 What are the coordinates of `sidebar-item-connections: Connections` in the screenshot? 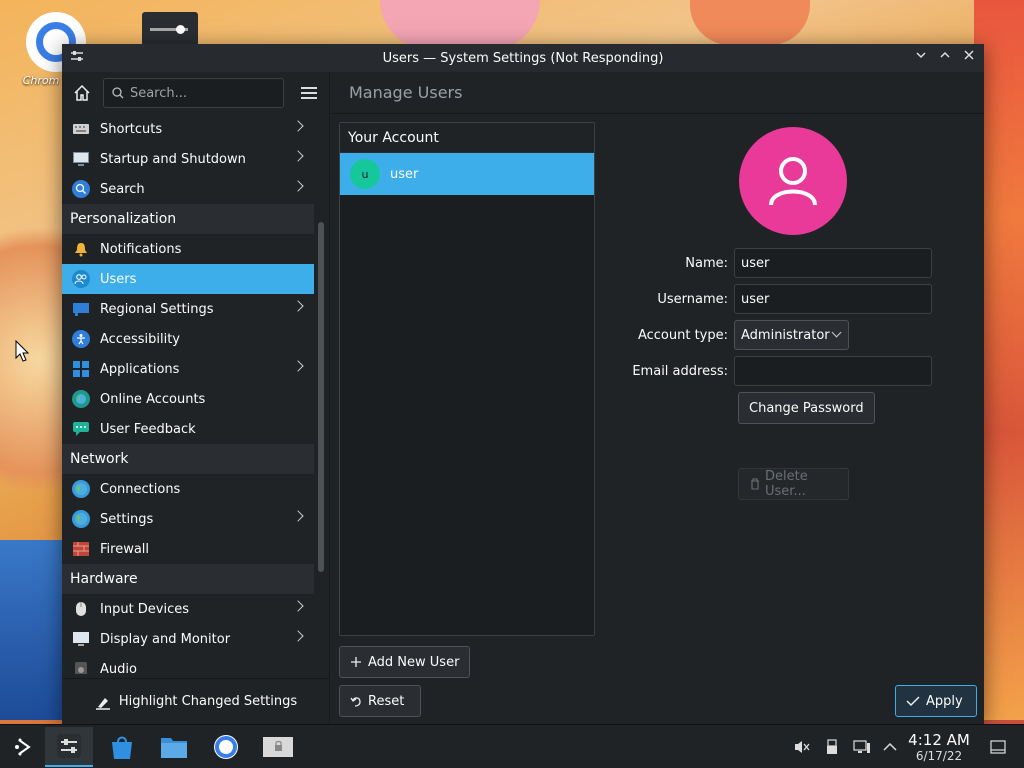 It's located at (188, 489).